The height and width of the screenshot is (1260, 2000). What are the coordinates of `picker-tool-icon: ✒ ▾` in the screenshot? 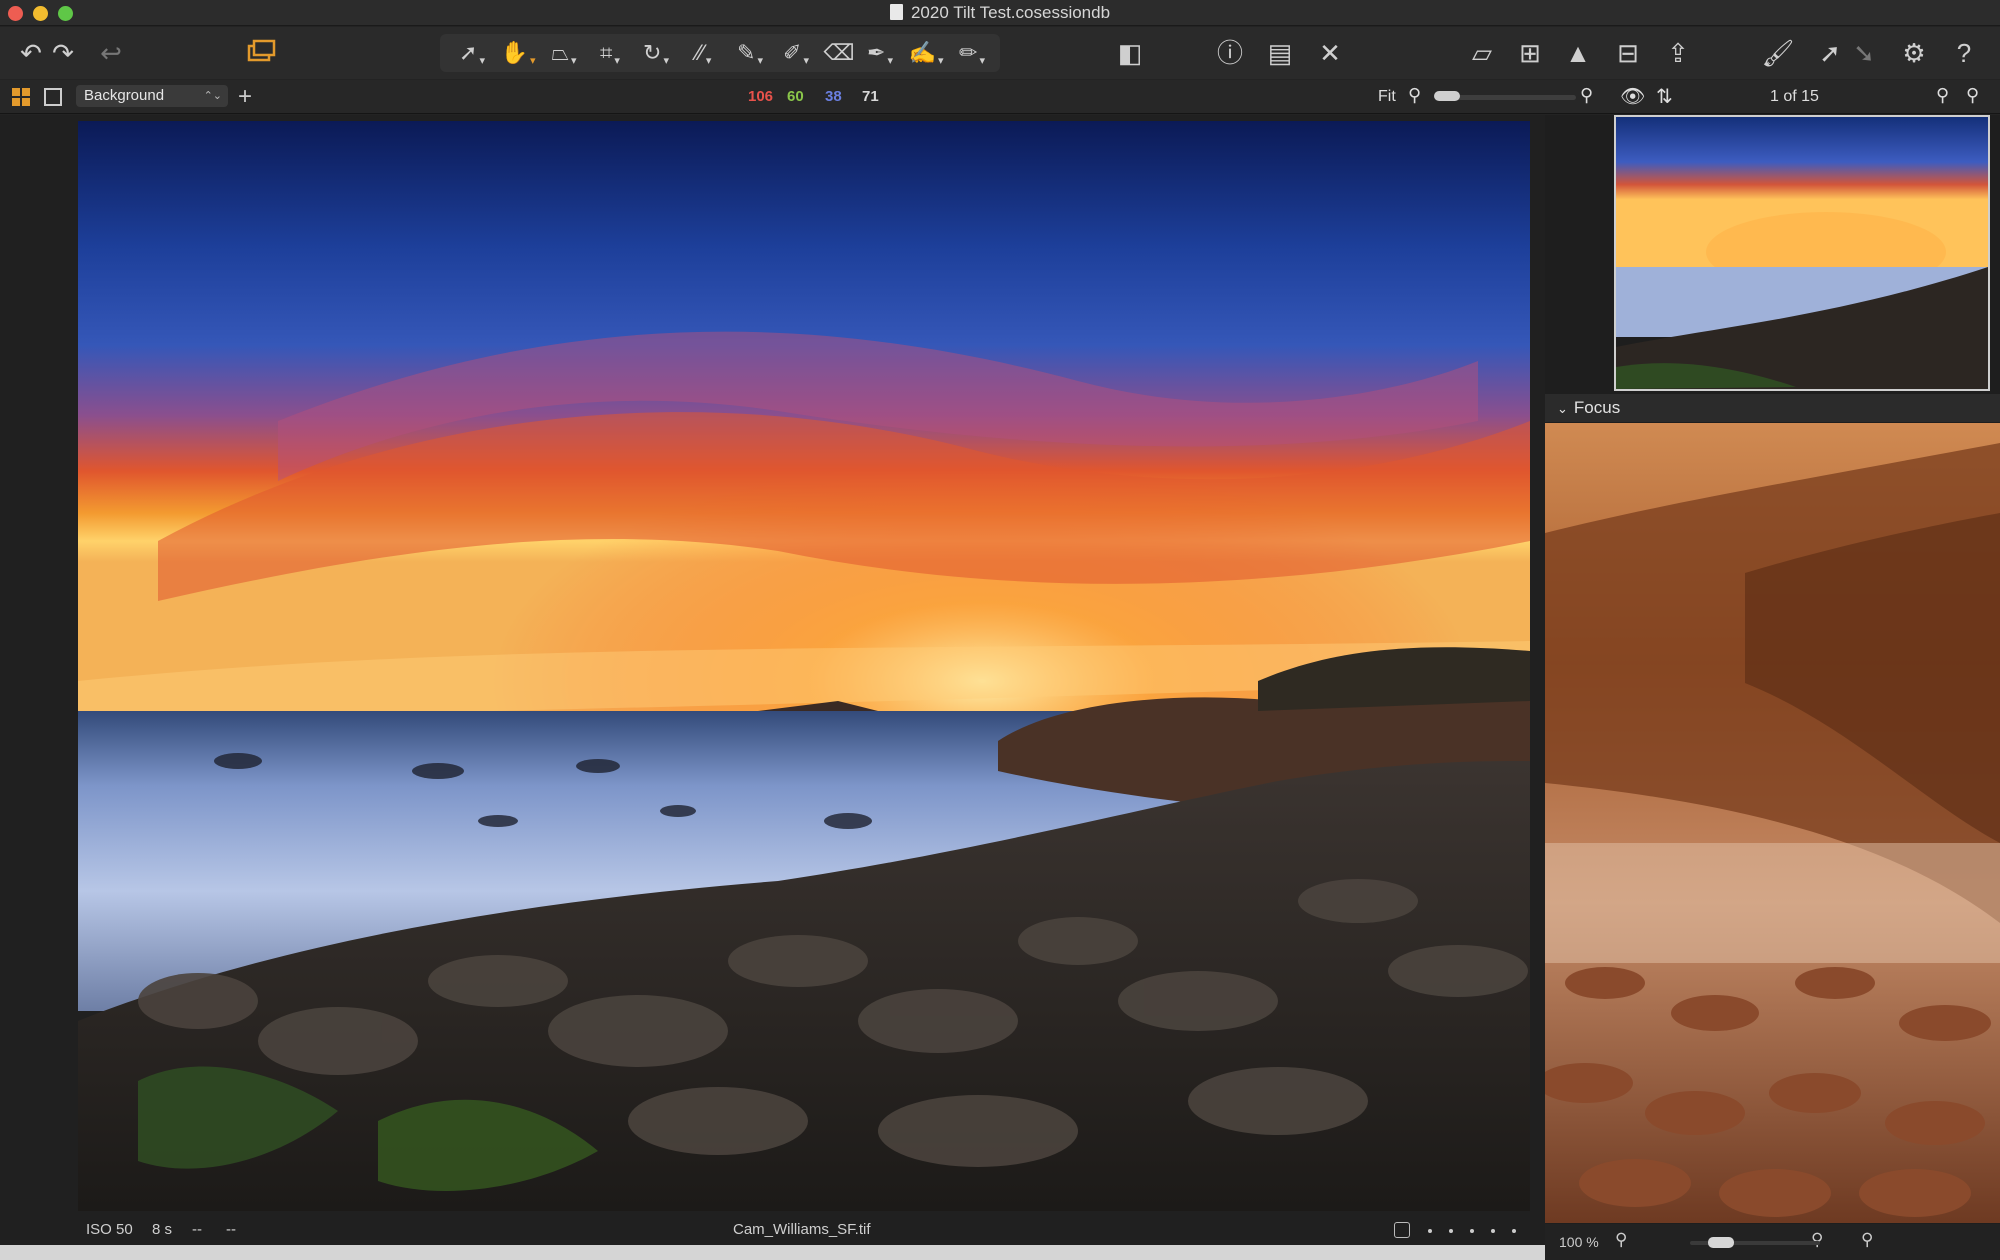 It's located at (880, 53).